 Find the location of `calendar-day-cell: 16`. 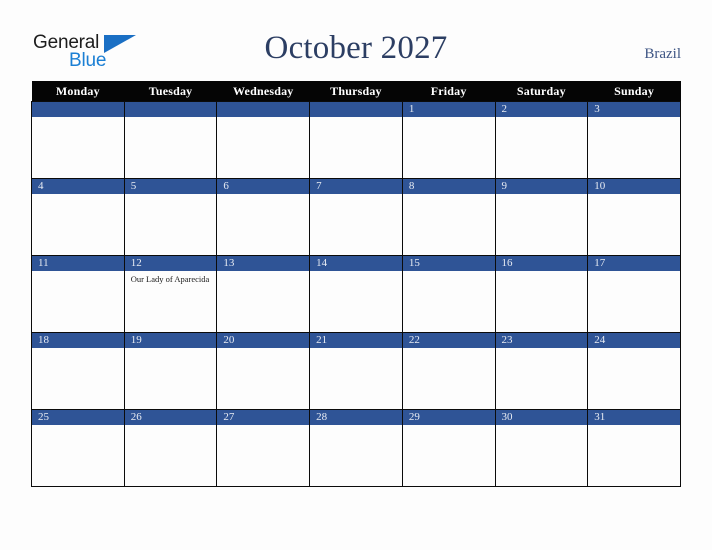

calendar-day-cell: 16 is located at coordinates (541, 294).